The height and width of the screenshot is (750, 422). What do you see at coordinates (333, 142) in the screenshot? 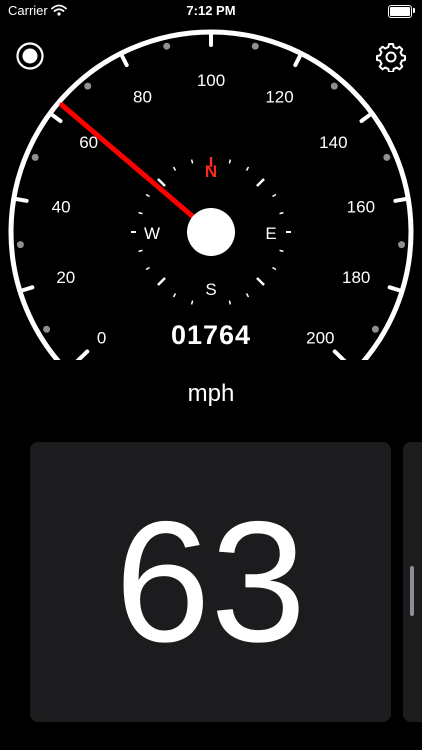
I see `gauge-tick-label: 140` at bounding box center [333, 142].